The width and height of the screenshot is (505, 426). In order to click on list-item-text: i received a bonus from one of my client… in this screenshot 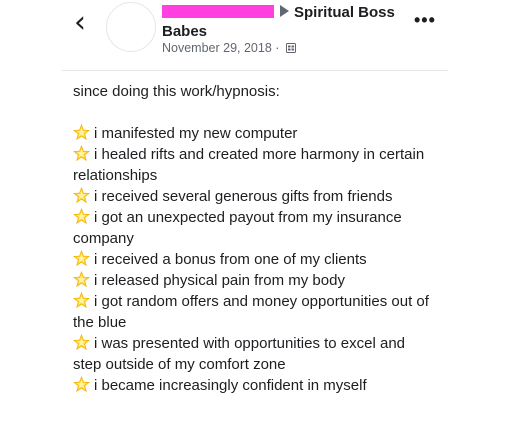, I will do `click(230, 259)`.